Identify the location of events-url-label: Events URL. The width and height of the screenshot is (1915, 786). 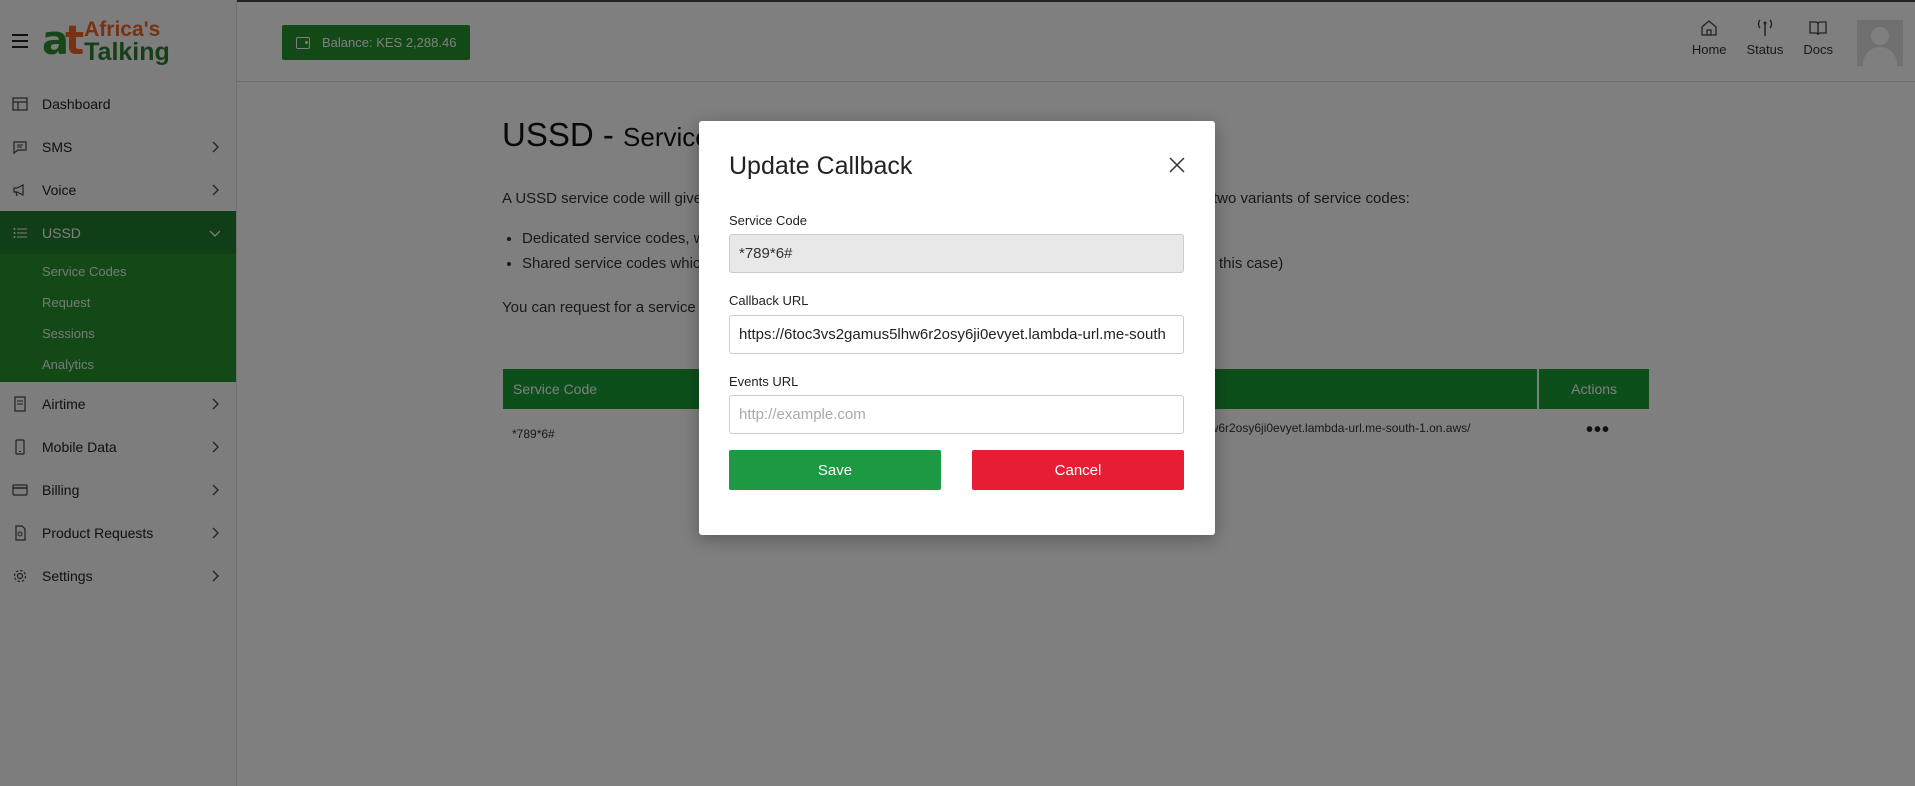
(764, 381).